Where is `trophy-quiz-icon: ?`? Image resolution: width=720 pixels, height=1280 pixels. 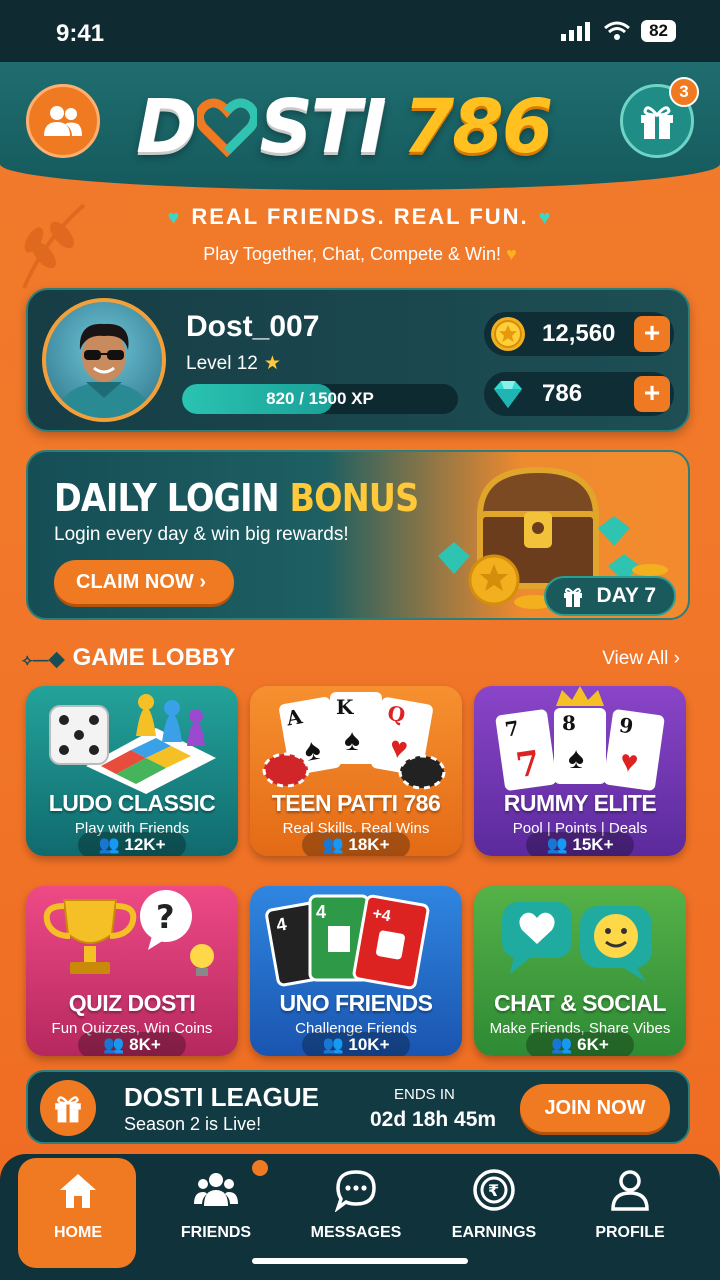
trophy-quiz-icon: ? is located at coordinates (128, 933).